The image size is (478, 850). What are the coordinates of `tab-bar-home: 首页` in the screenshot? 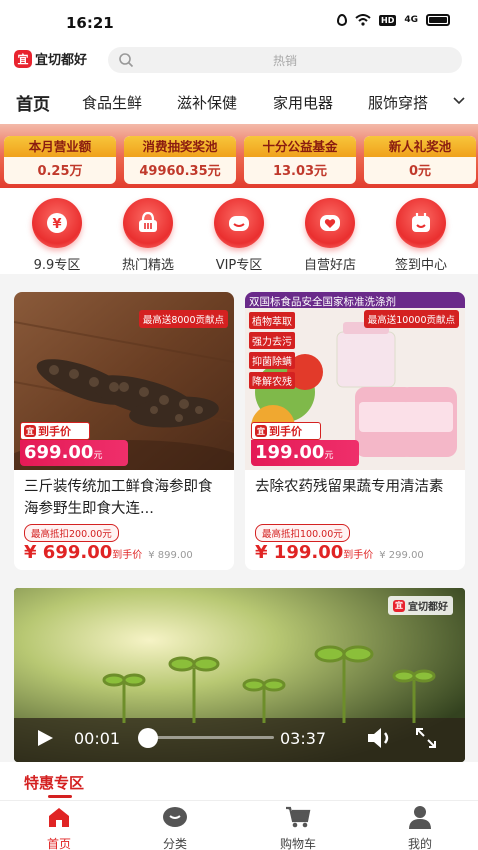 It's located at (59, 827).